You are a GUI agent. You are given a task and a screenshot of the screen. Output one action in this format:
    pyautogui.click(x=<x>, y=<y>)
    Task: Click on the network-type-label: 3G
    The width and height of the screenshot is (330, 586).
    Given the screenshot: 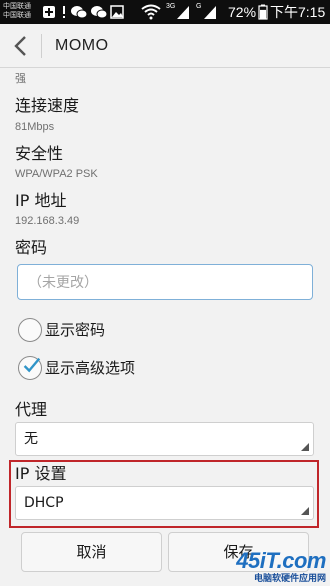 What is the action you would take?
    pyautogui.click(x=171, y=6)
    